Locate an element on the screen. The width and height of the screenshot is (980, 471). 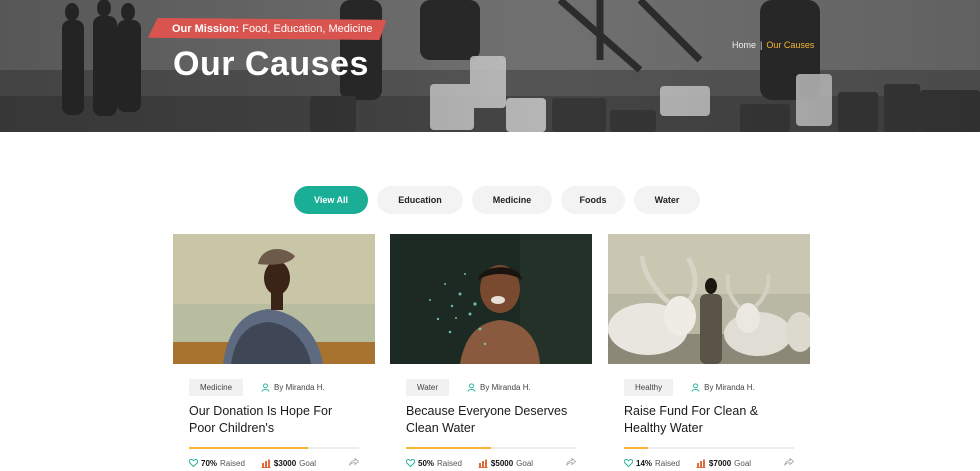
raised-stat: 14% Raised is located at coordinates (652, 463).